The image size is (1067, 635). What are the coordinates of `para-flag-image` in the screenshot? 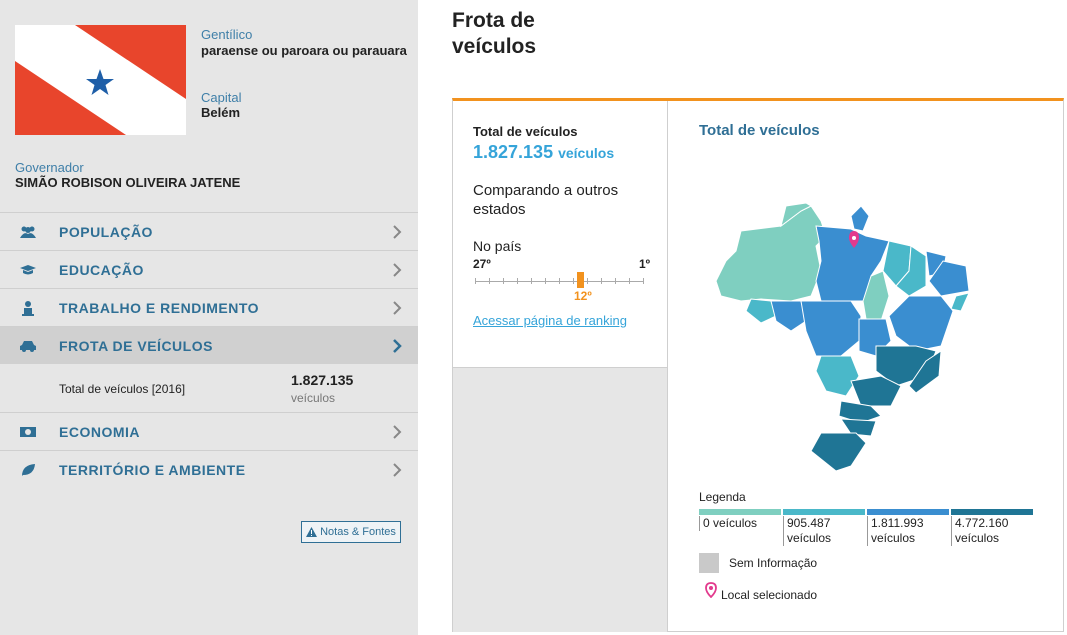 It's located at (100, 80).